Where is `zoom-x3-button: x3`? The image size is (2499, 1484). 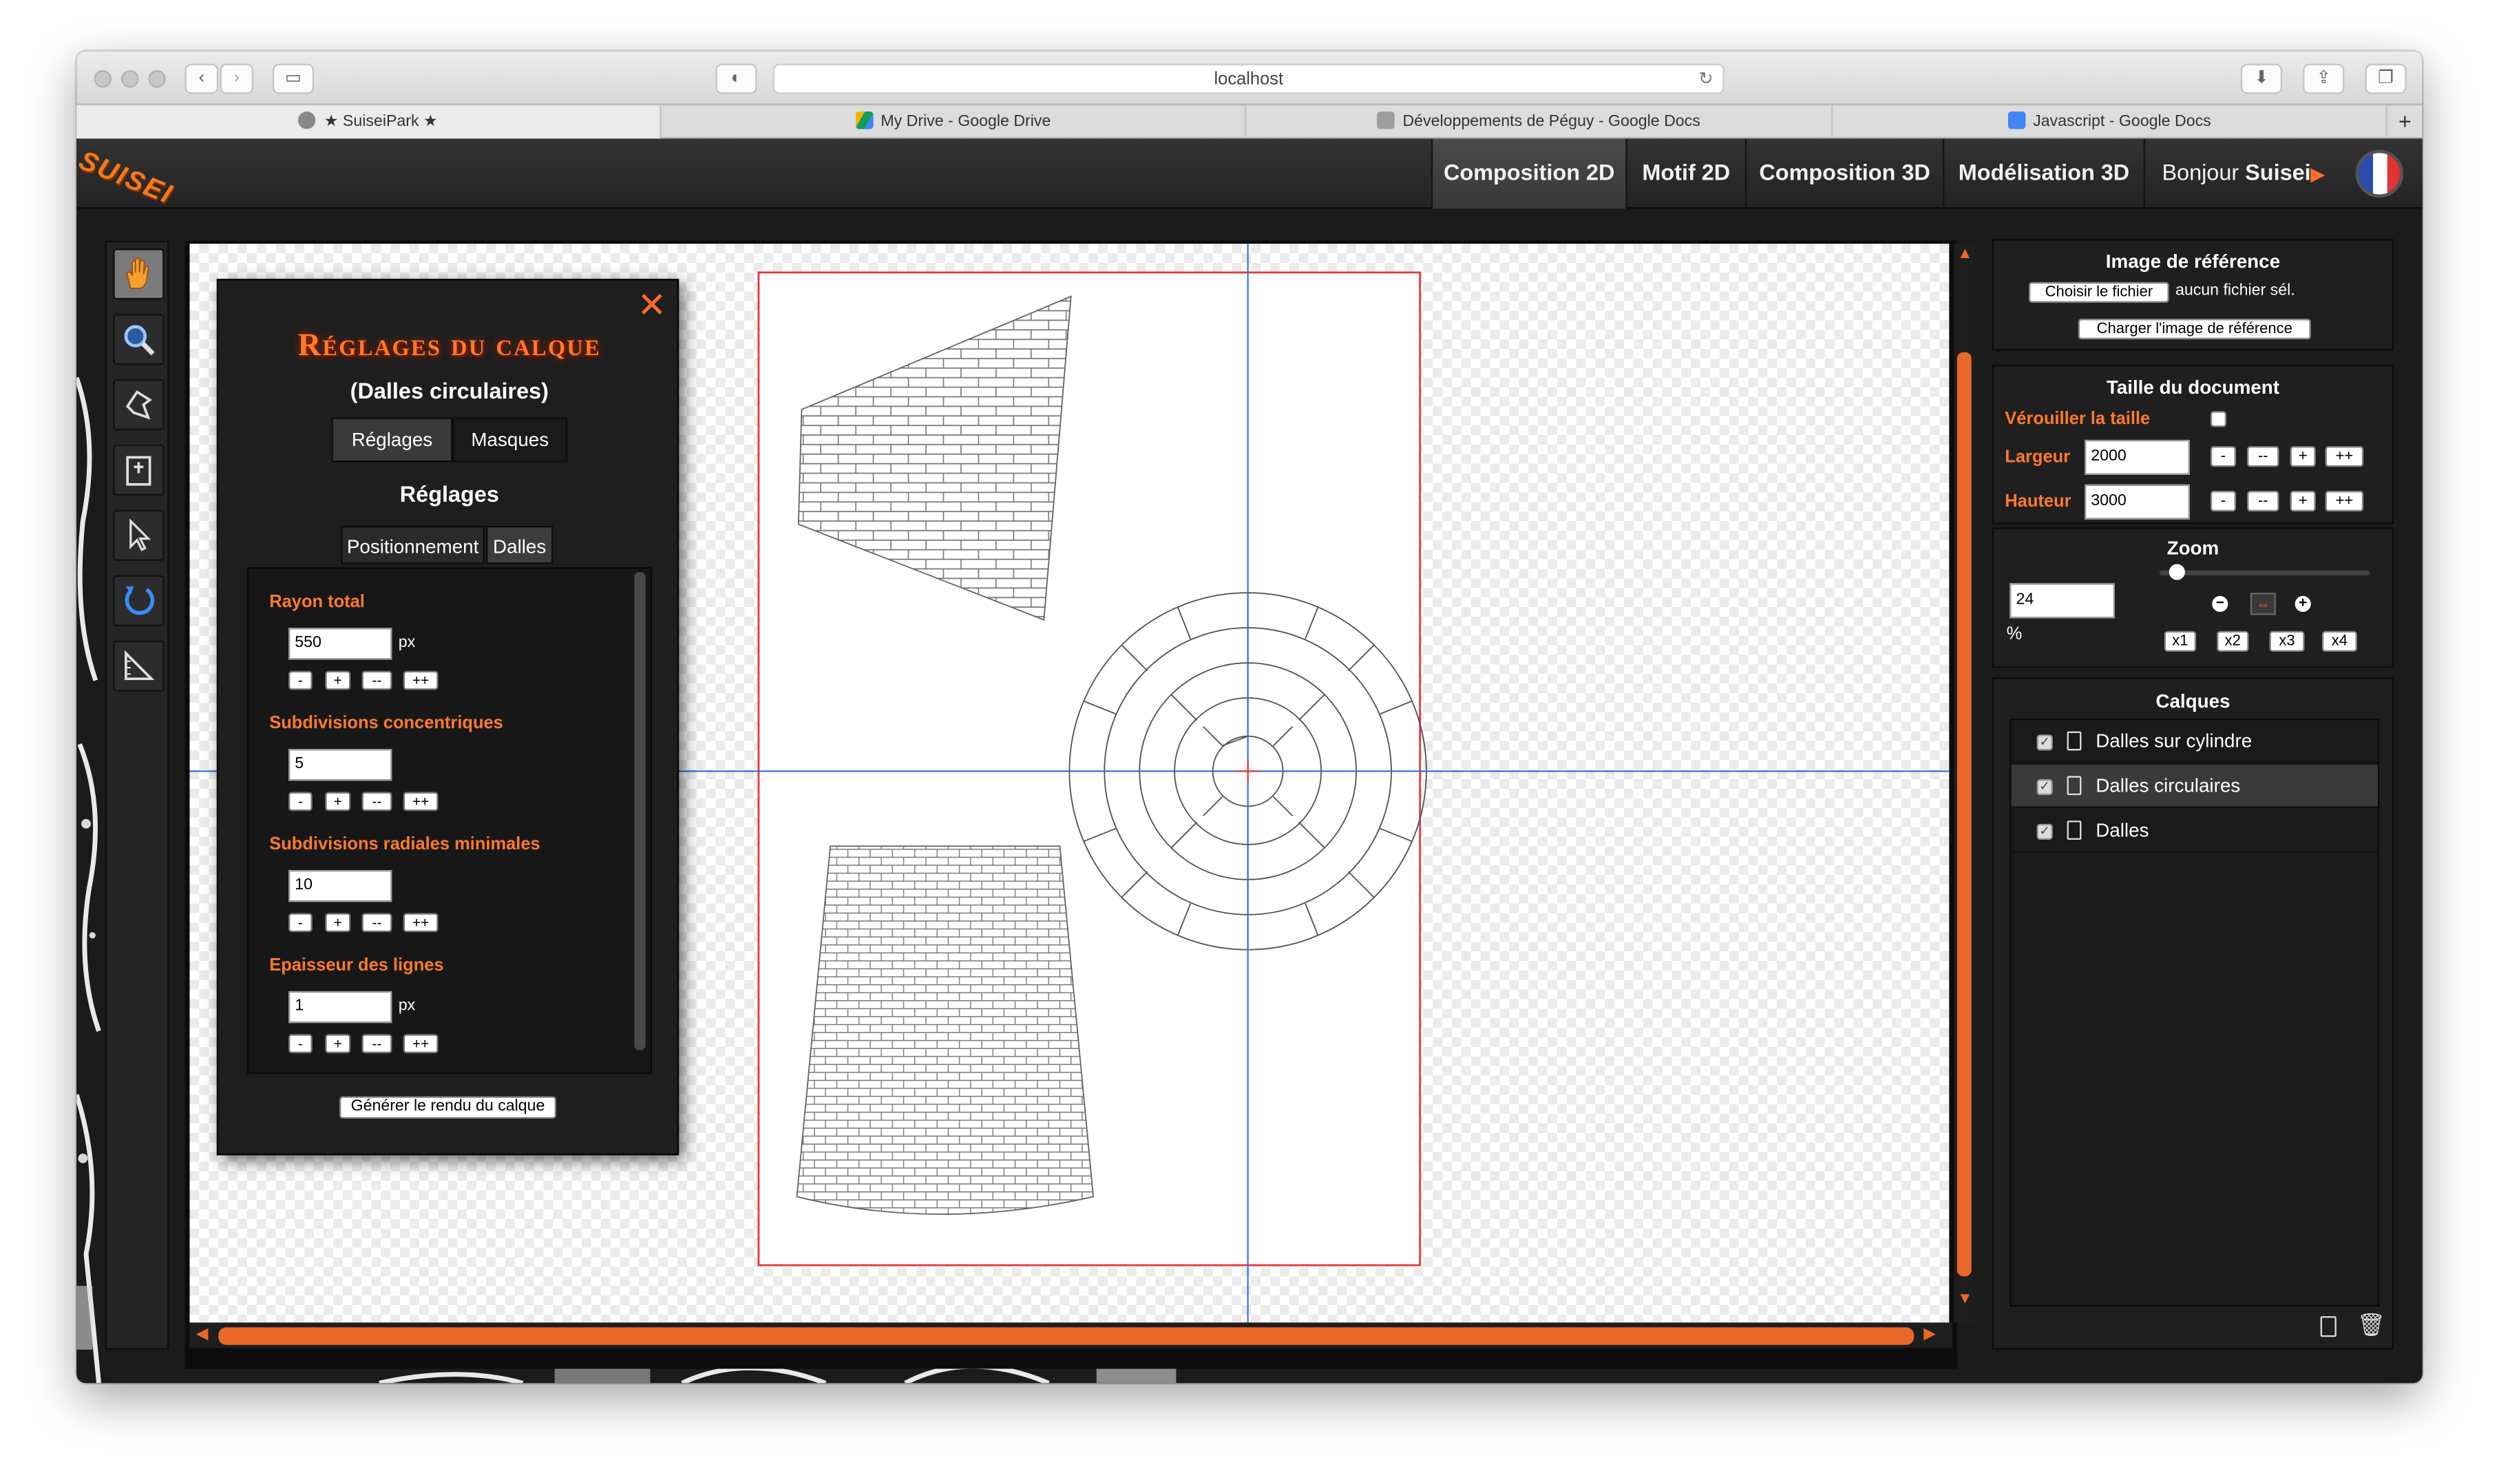 zoom-x3-button: x3 is located at coordinates (2287, 641).